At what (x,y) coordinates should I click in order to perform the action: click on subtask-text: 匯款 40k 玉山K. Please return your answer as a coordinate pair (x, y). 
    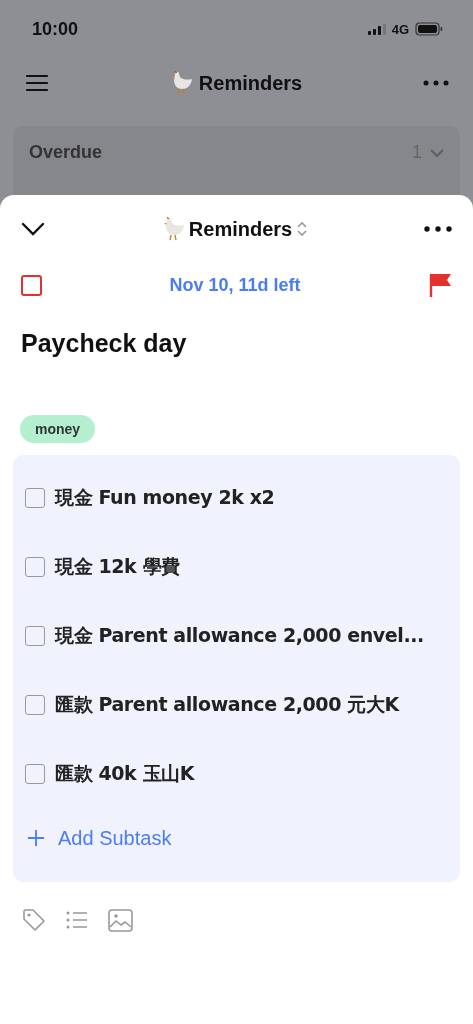
    Looking at the image, I should click on (125, 773).